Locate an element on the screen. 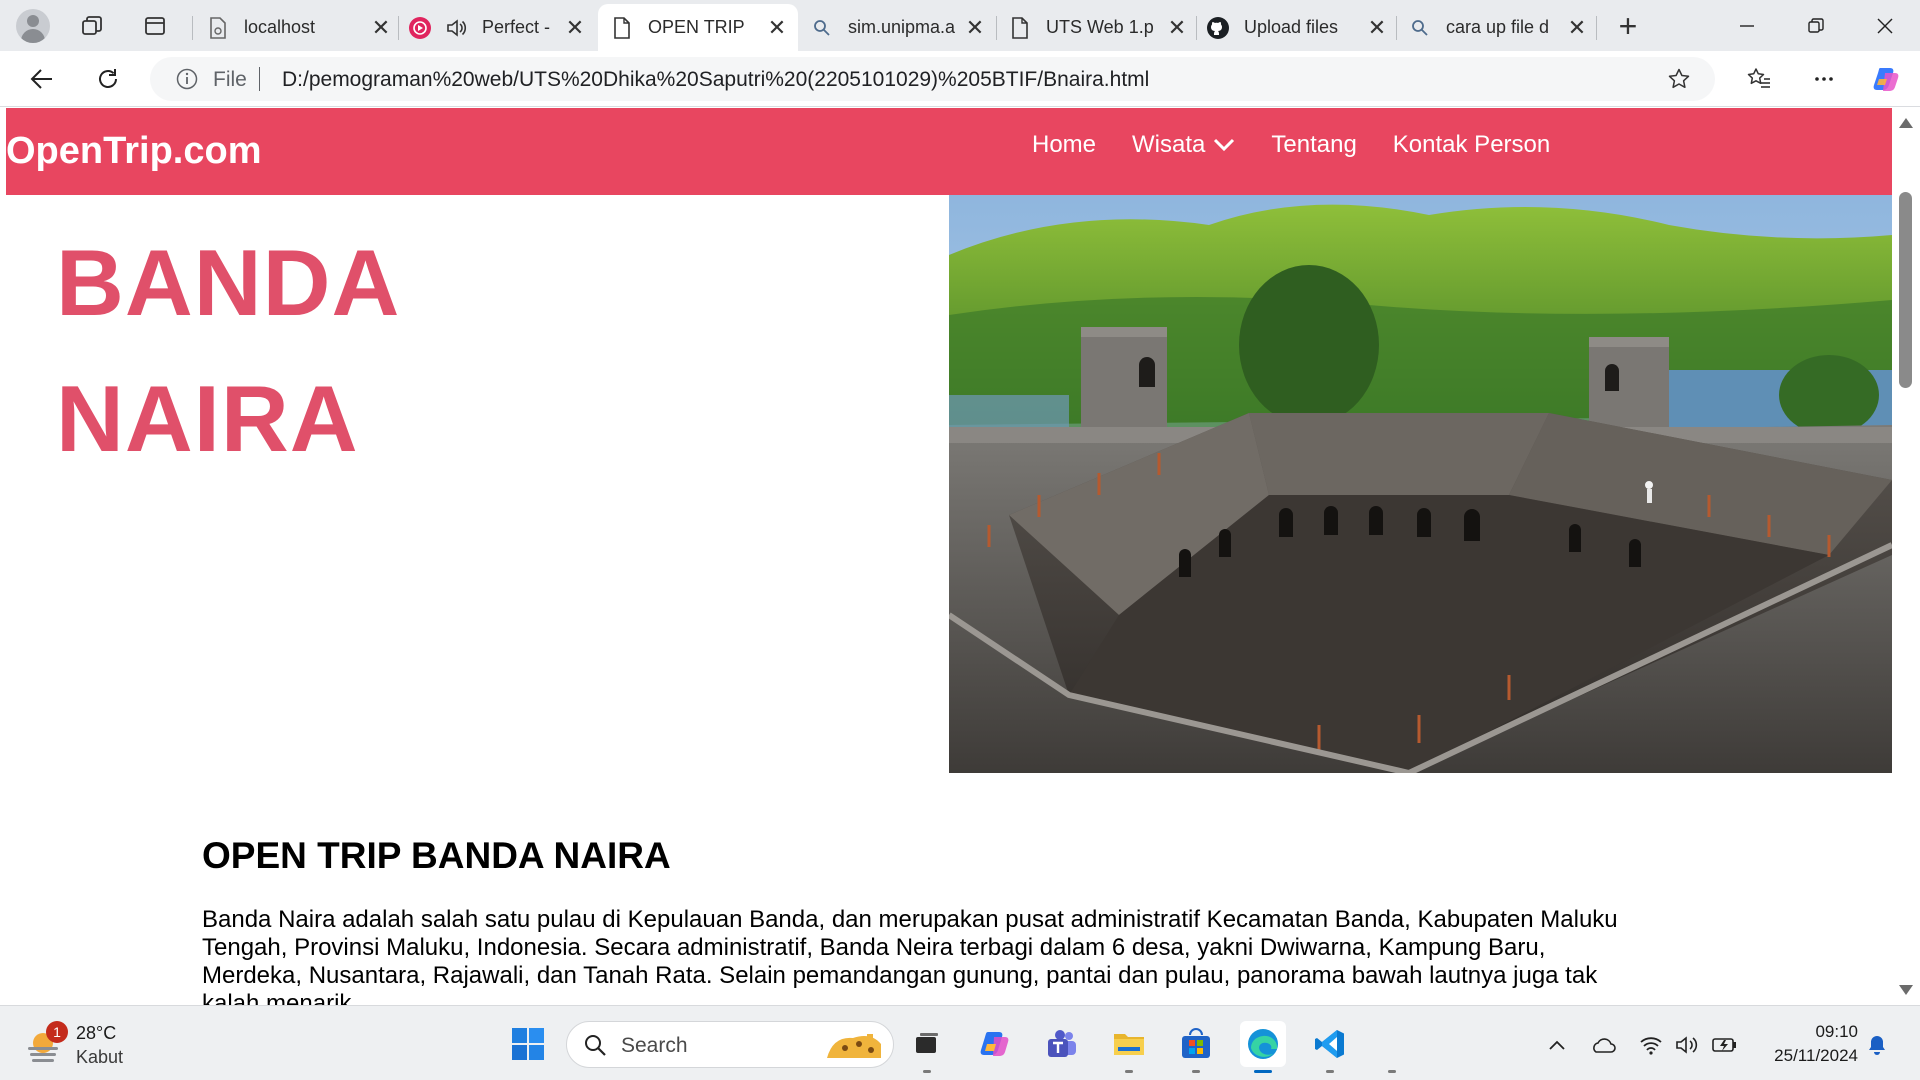  workspaces-icon is located at coordinates (92, 26).